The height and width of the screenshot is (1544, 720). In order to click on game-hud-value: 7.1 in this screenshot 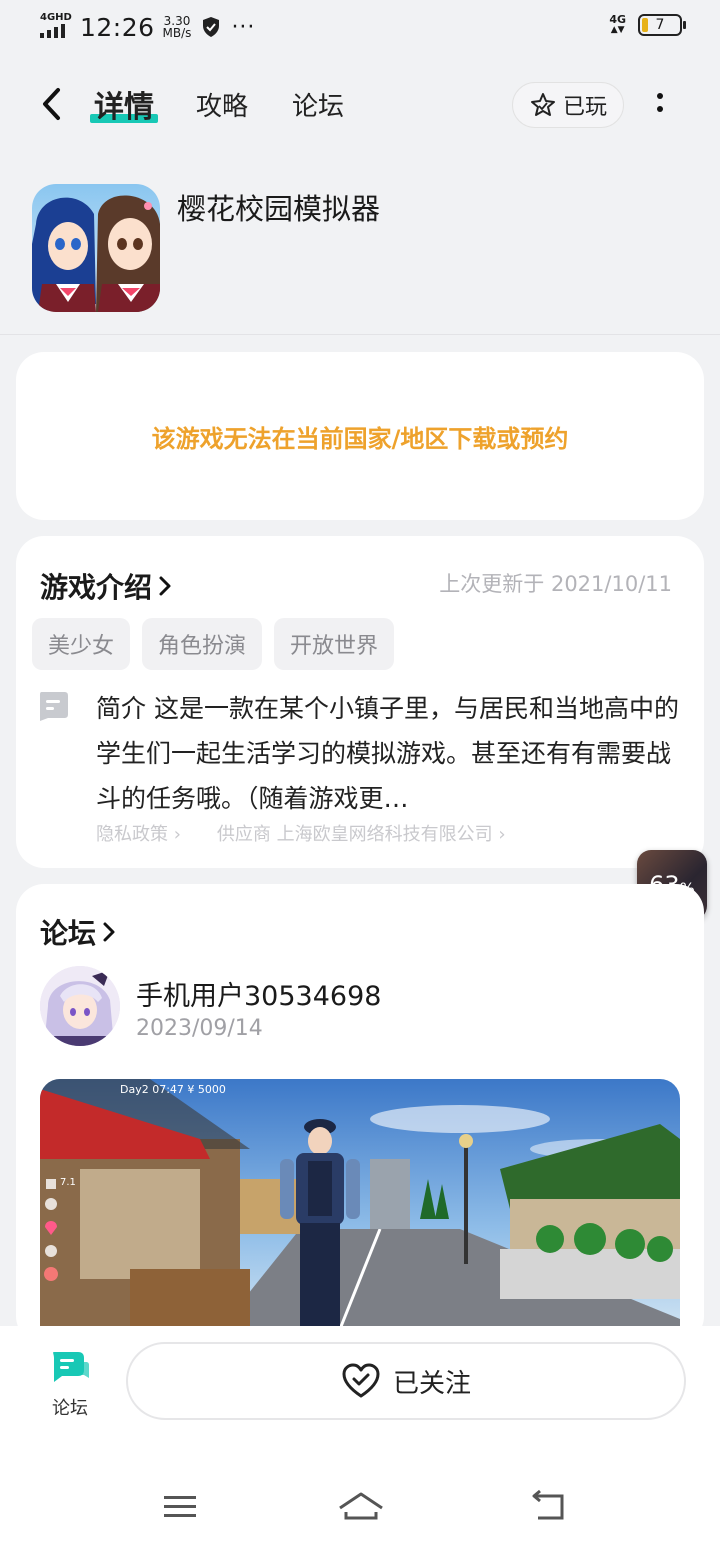, I will do `click(68, 1182)`.